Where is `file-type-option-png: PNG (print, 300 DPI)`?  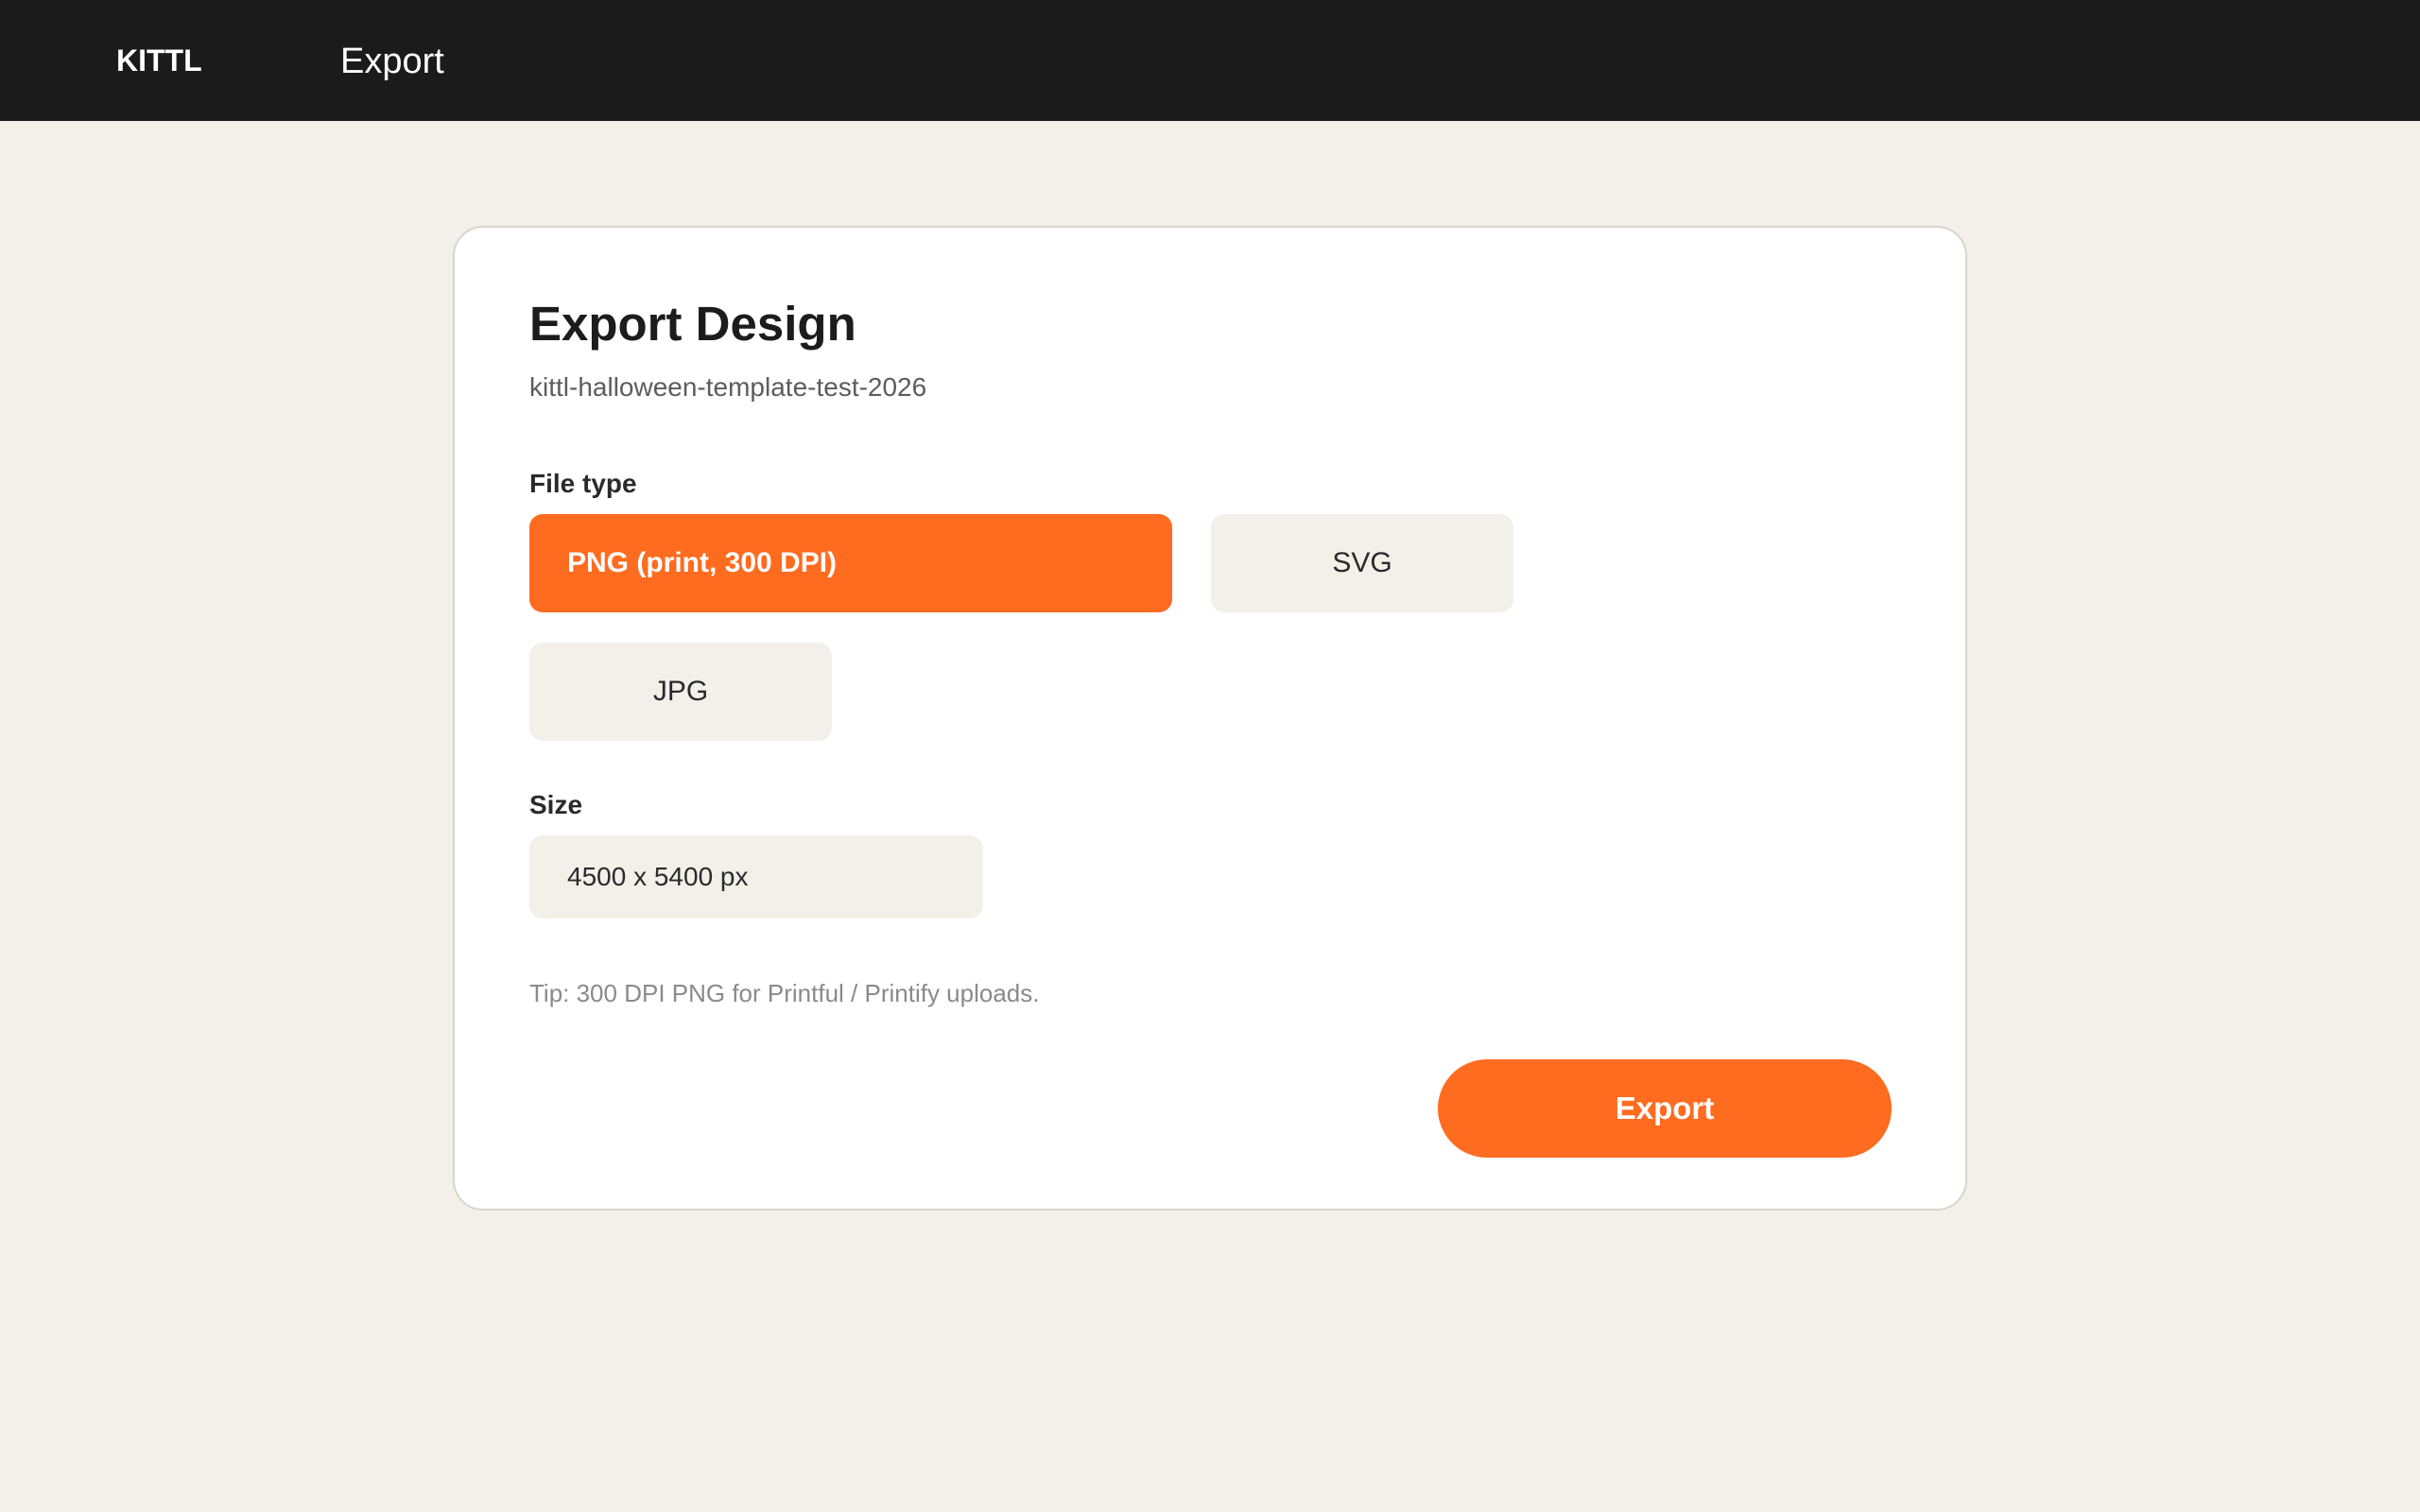
file-type-option-png: PNG (print, 300 DPI) is located at coordinates (850, 563).